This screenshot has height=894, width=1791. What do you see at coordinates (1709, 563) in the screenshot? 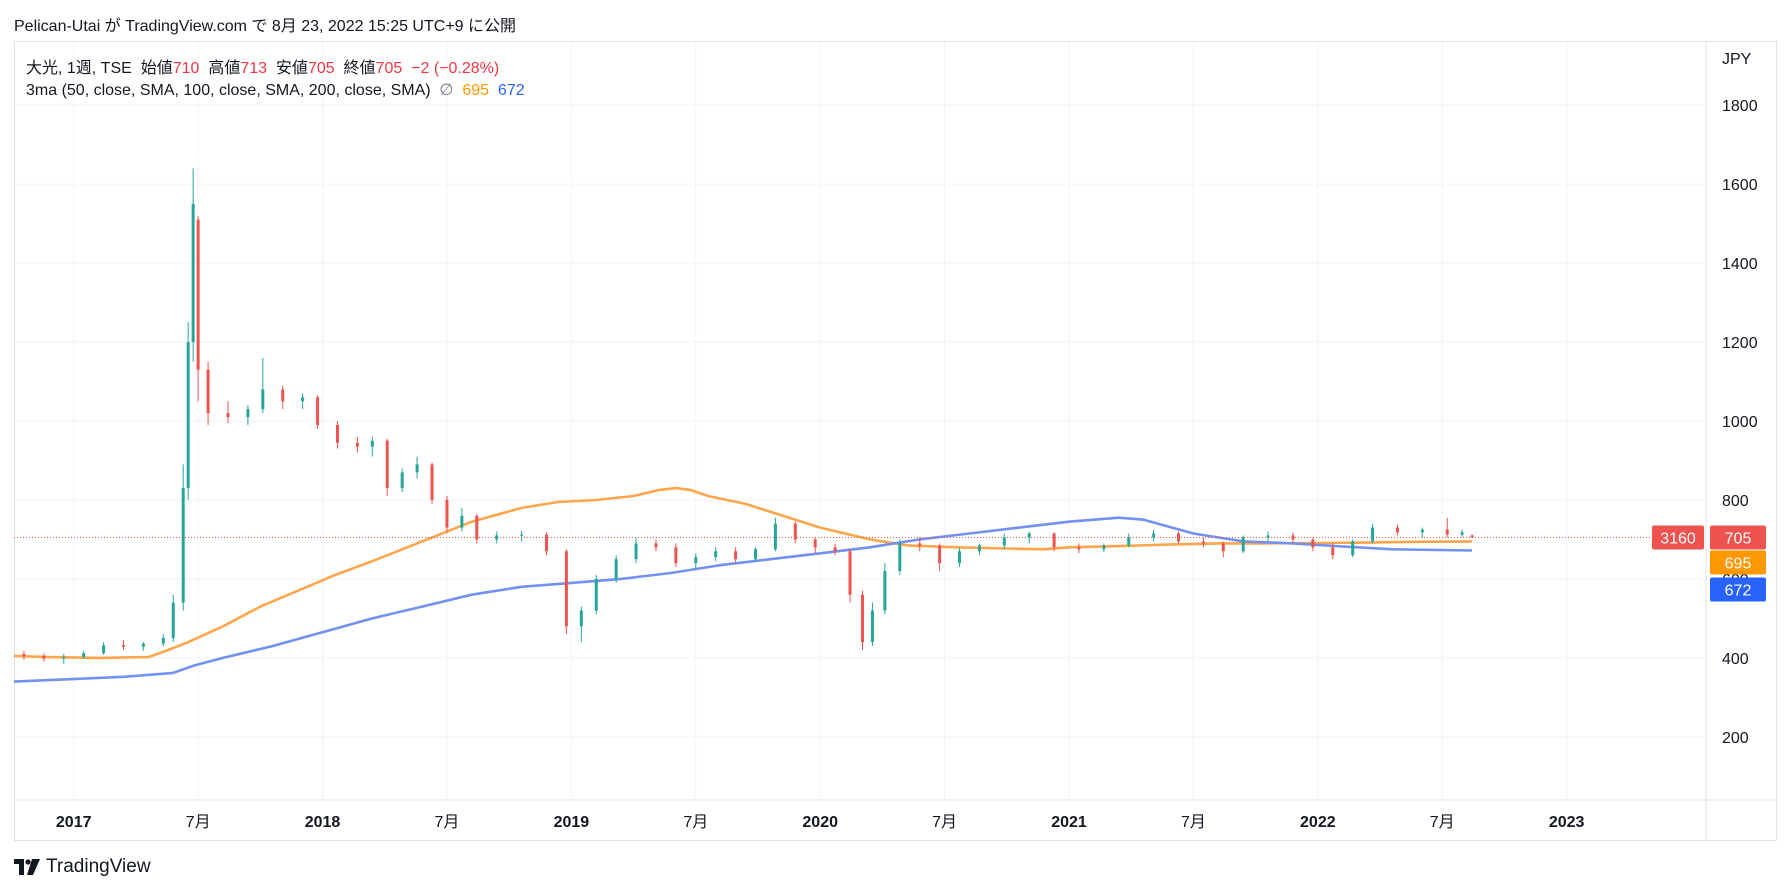
I see `price-badges: 3160 705 695 672` at bounding box center [1709, 563].